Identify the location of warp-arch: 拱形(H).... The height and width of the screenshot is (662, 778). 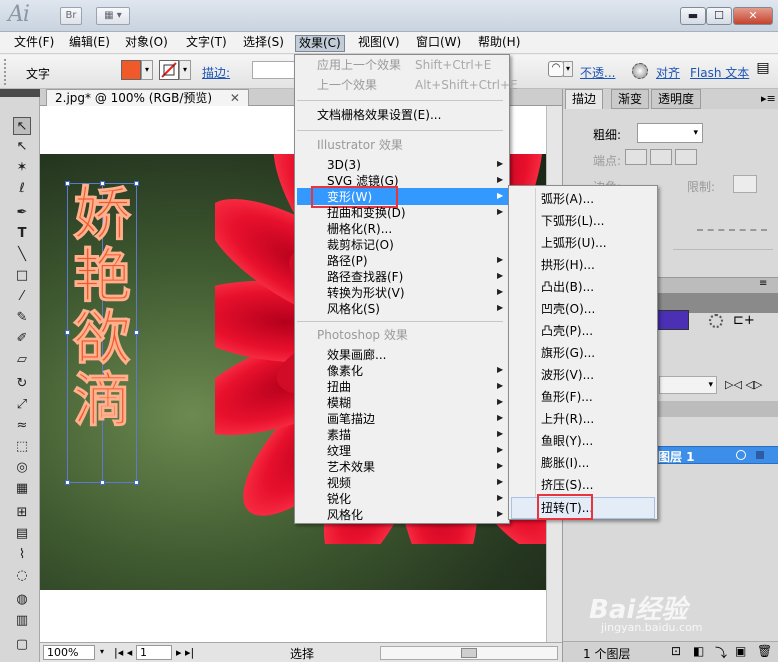
(568, 265).